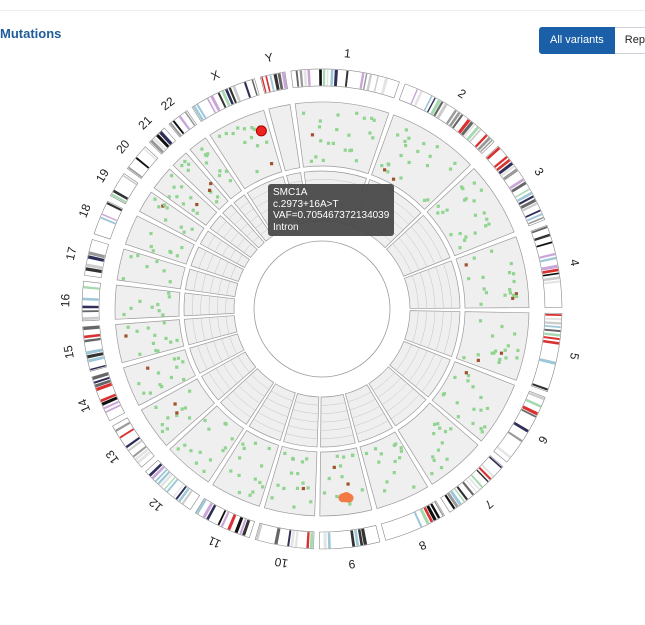 This screenshot has width=645, height=625. I want to click on chromosome-label-16: 16, so click(65, 300).